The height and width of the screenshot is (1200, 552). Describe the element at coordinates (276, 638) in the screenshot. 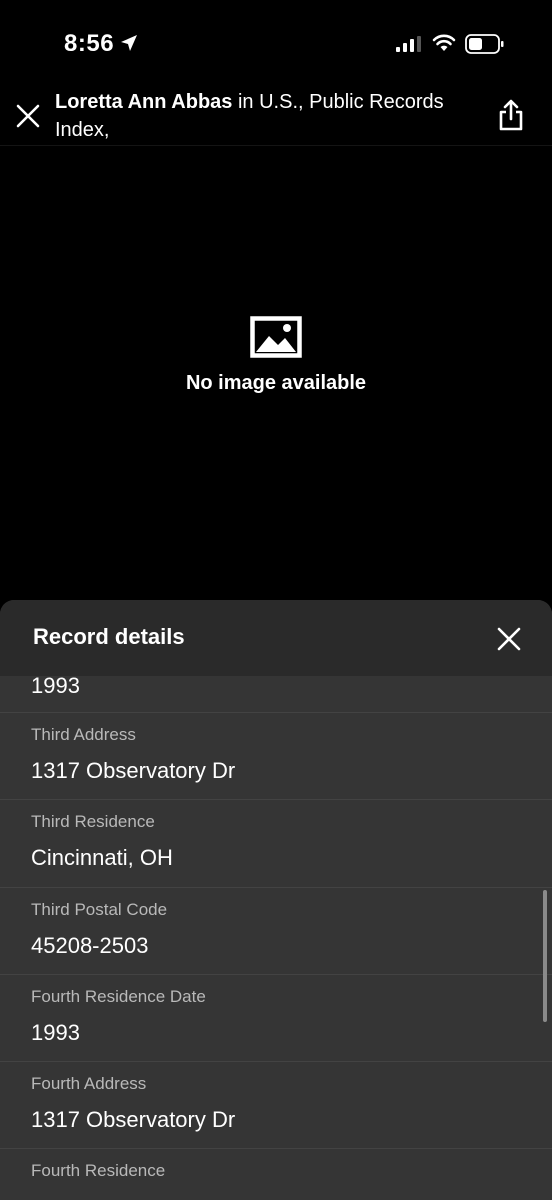

I see `sheet-header: Record details` at that location.